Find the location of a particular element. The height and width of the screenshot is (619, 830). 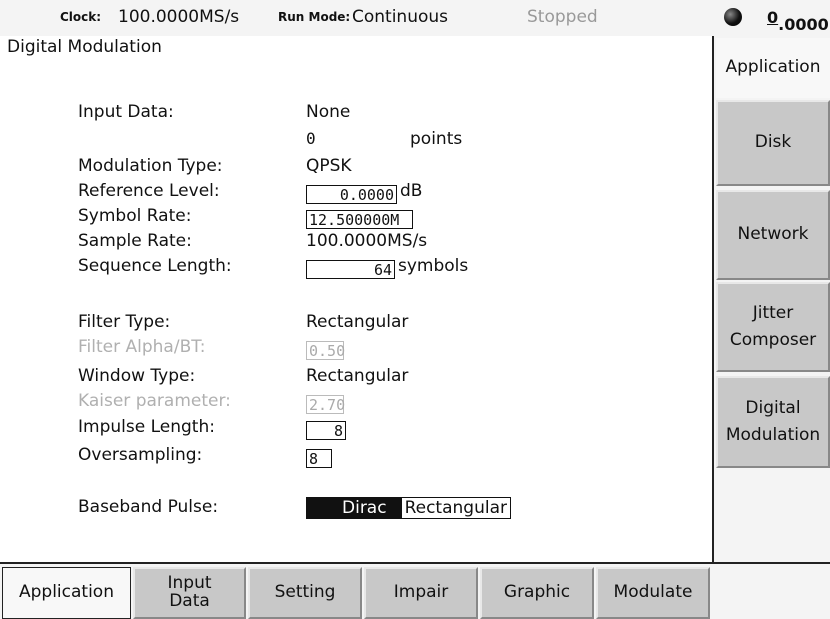

window-type-value: Rectangular is located at coordinates (357, 376).